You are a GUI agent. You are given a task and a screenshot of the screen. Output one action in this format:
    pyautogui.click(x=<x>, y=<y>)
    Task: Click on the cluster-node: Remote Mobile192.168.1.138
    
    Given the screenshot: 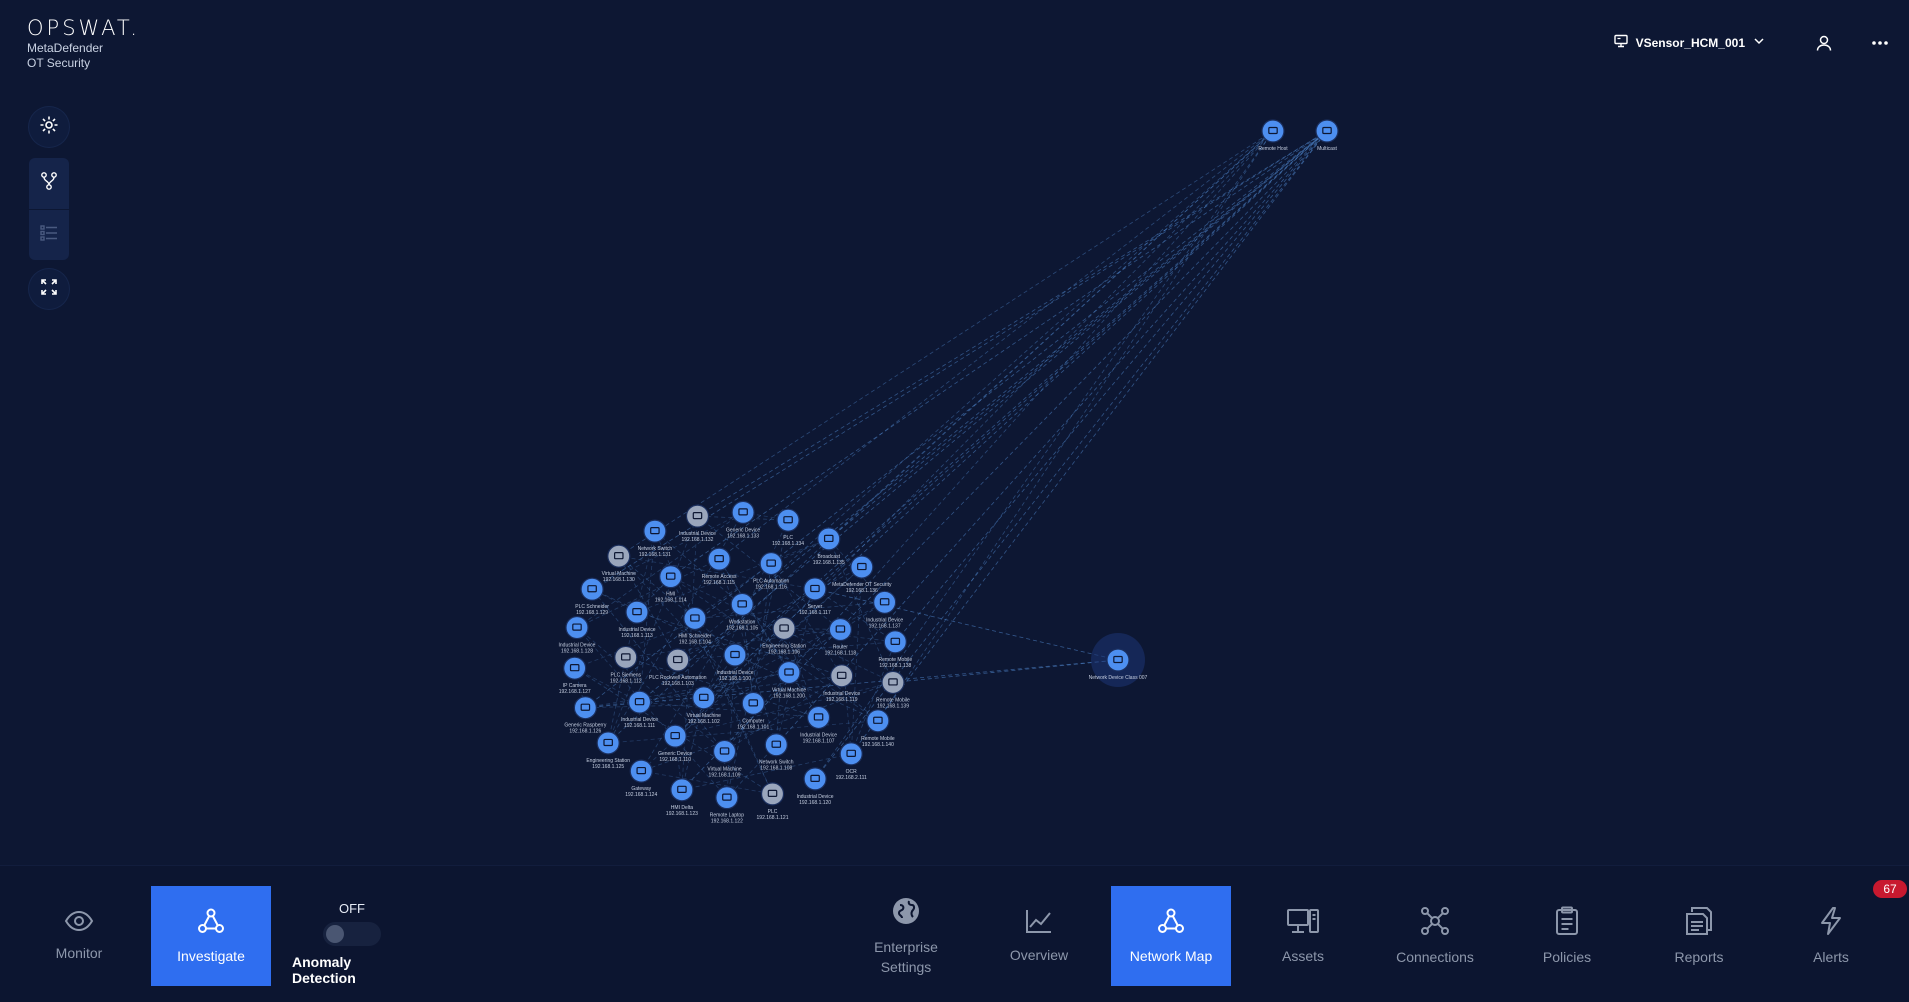 What is the action you would take?
    pyautogui.click(x=895, y=649)
    